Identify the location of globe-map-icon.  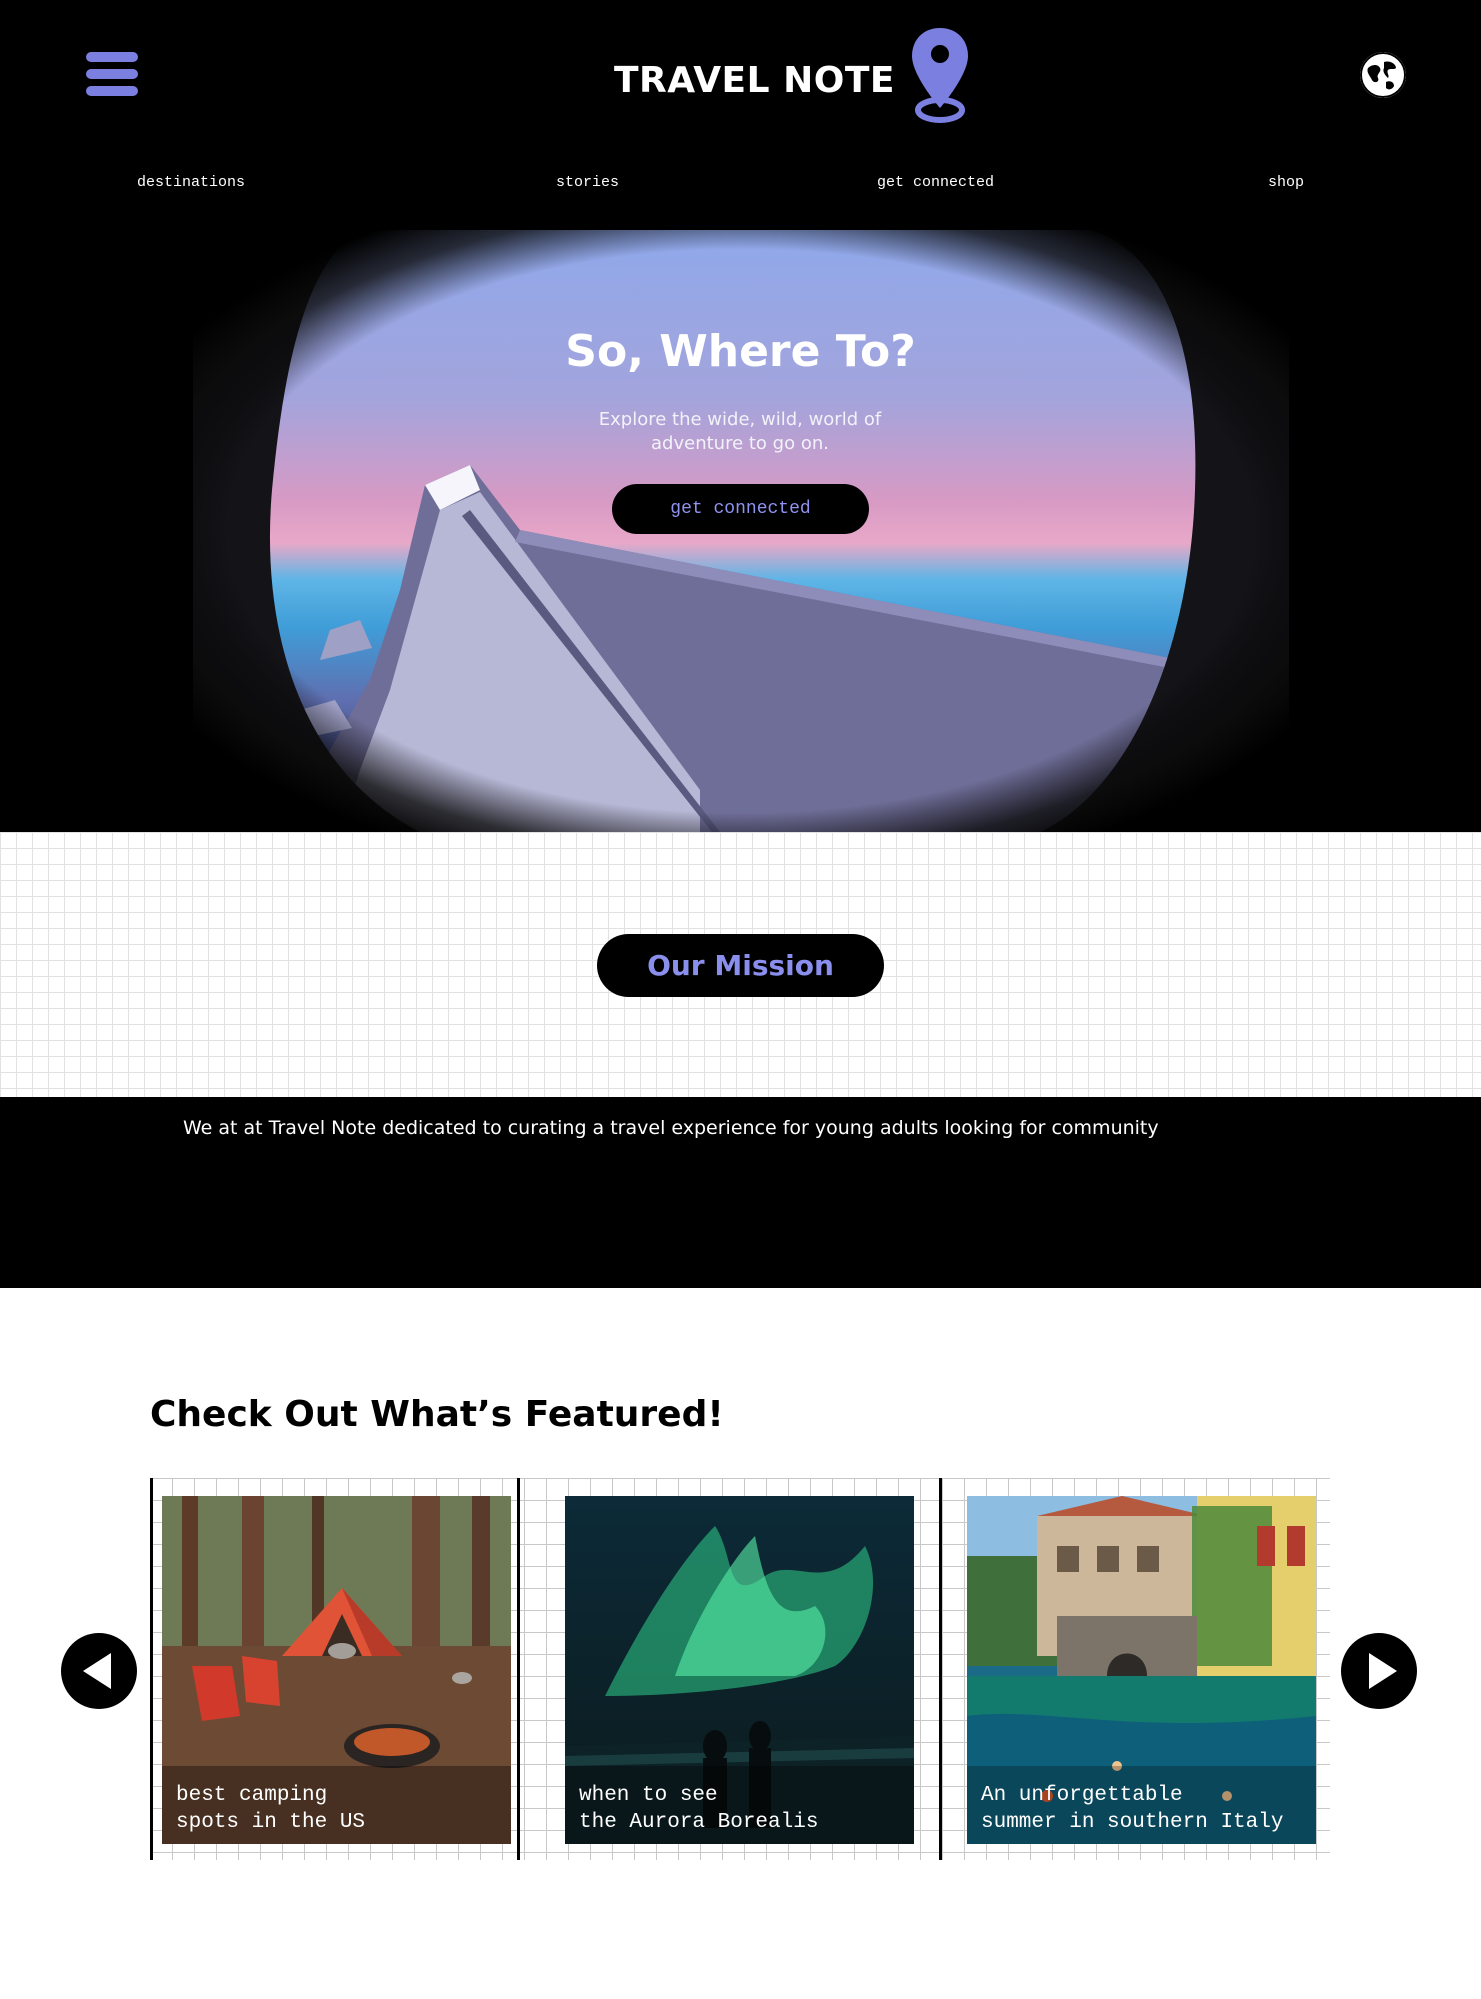
(1383, 75).